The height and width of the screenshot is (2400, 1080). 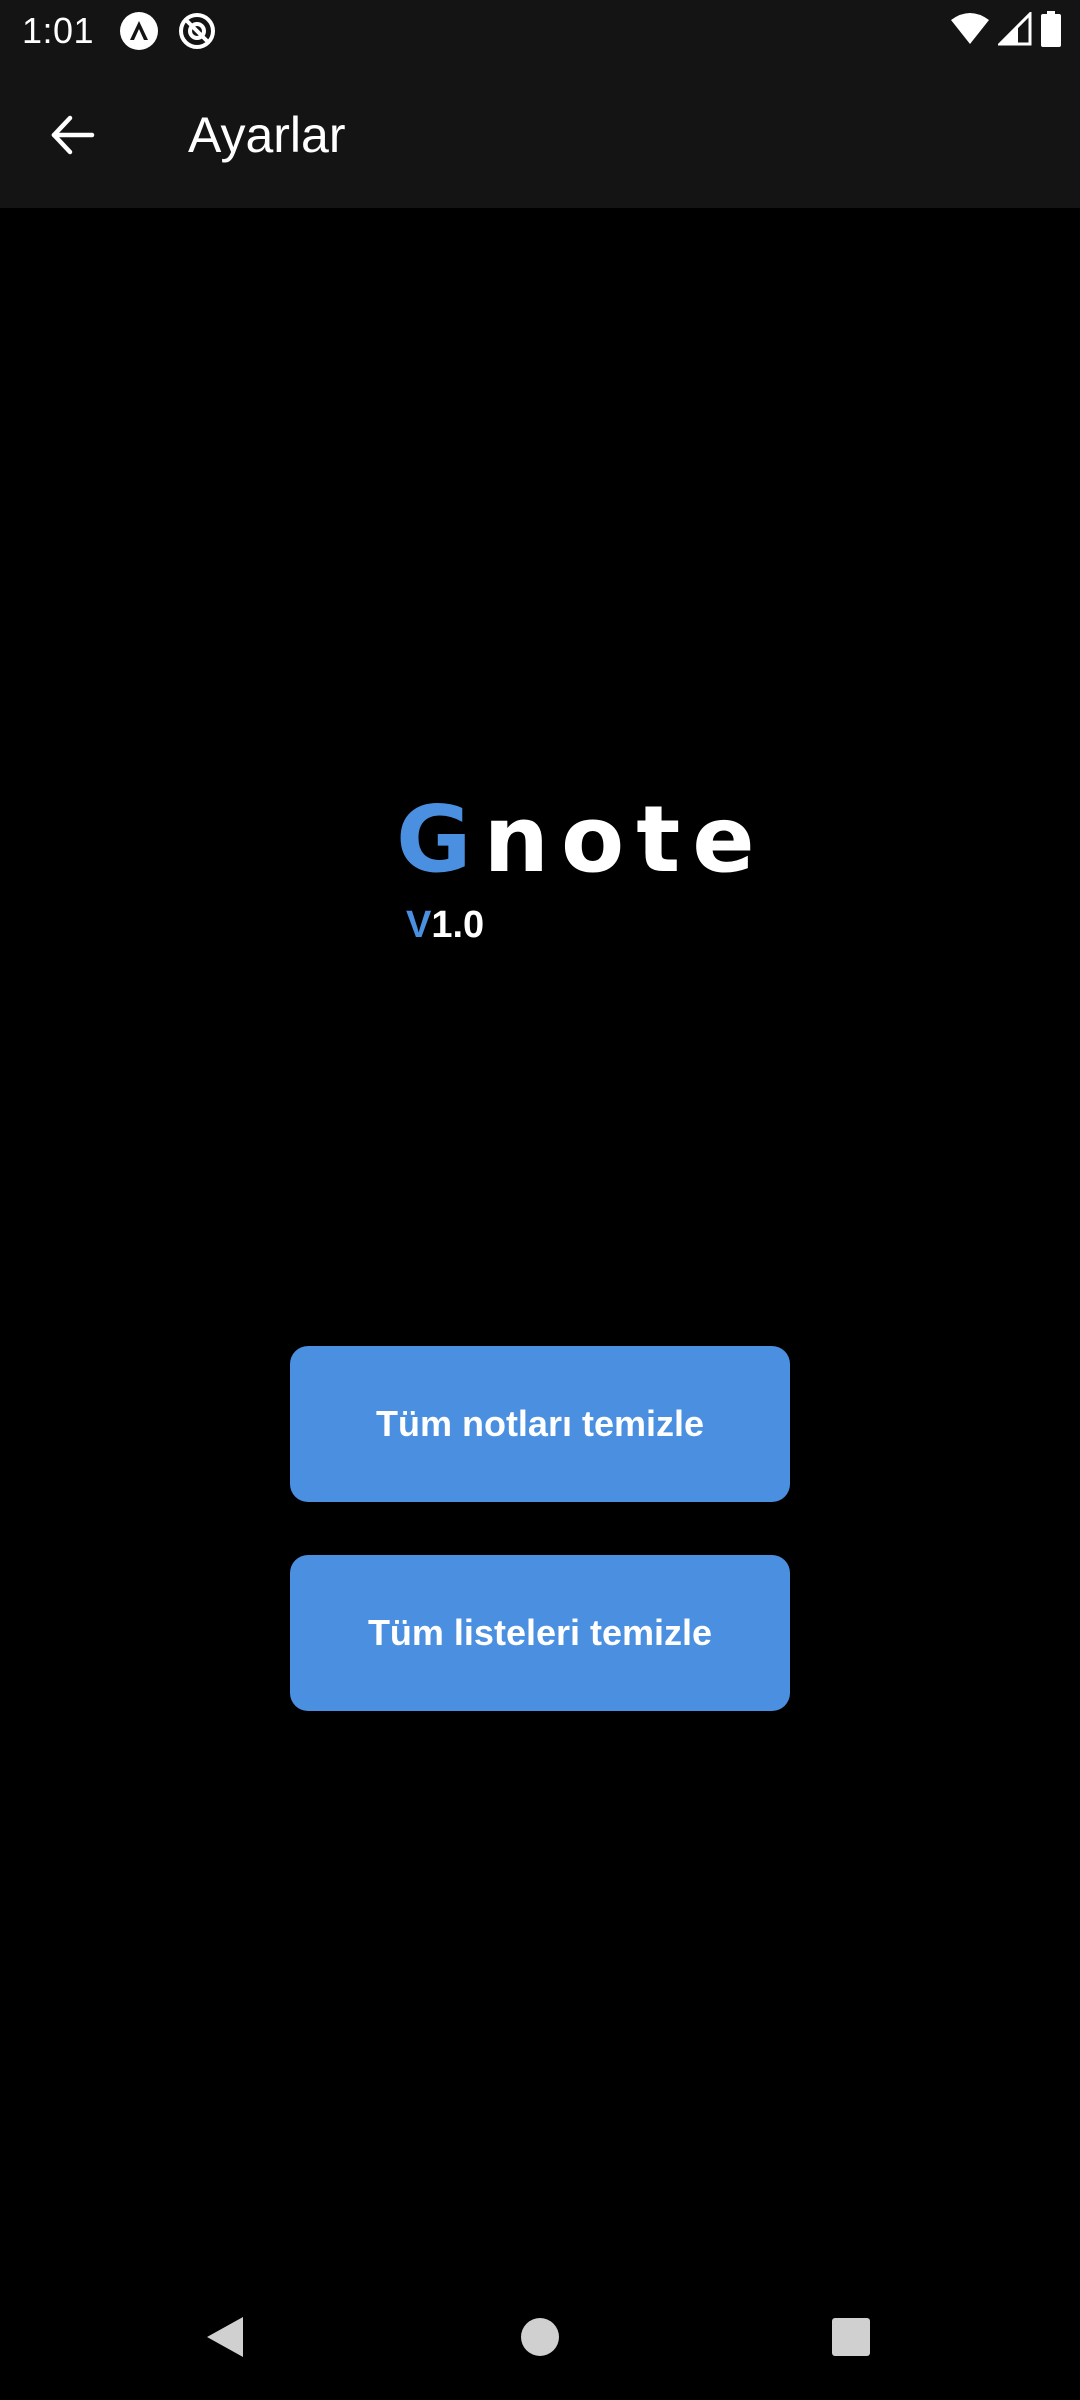 What do you see at coordinates (540, 1633) in the screenshot?
I see `clear-all-lists-button: Tüm listeleri temizle` at bounding box center [540, 1633].